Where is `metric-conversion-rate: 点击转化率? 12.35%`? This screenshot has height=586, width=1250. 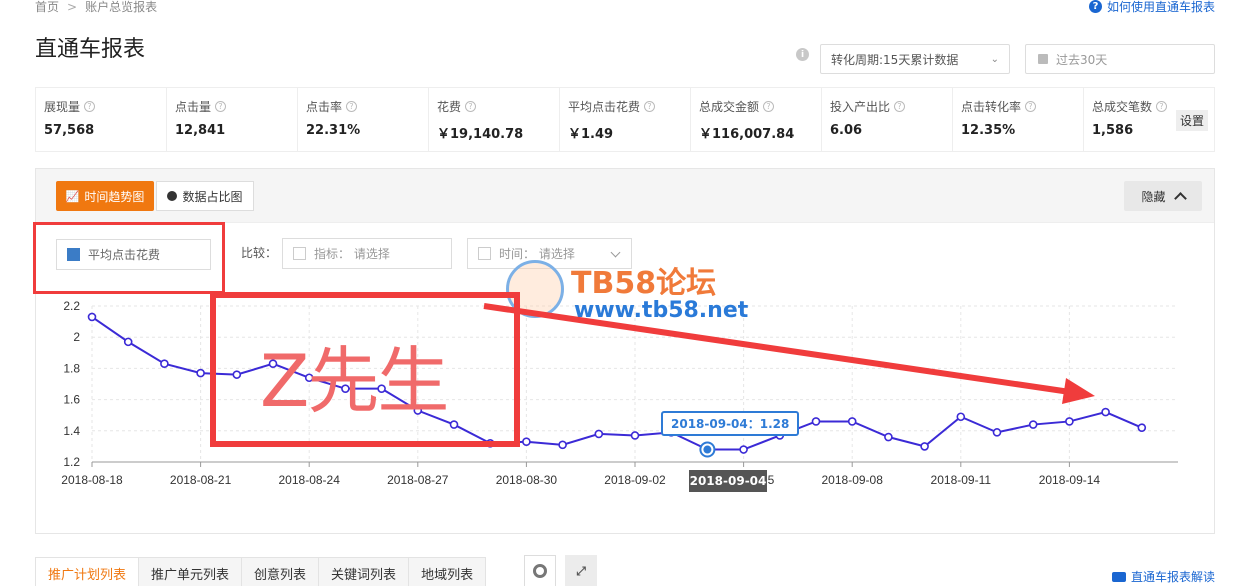
metric-conversion-rate: 点击转化率? 12.35% is located at coordinates (1018, 119).